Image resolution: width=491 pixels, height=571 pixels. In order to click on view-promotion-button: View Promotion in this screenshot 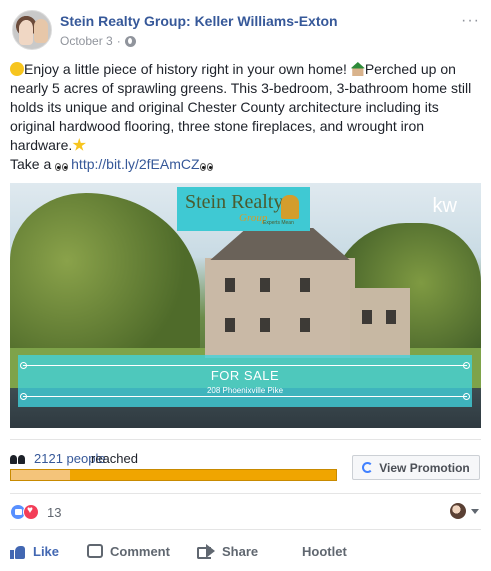, I will do `click(416, 467)`.